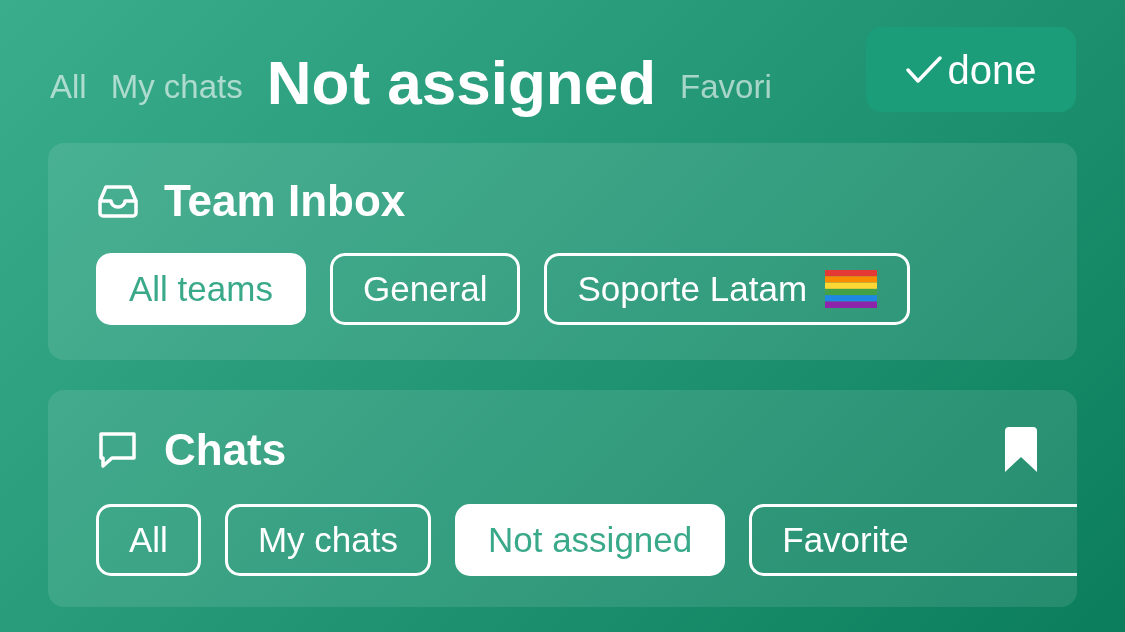 The image size is (1125, 632). I want to click on checkmark-icon, so click(923, 69).